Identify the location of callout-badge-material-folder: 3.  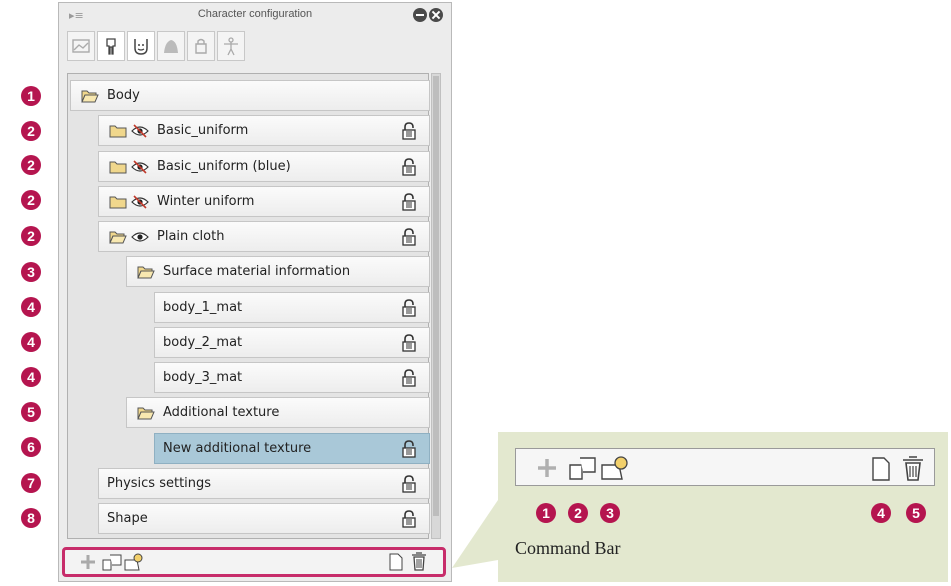
(610, 513).